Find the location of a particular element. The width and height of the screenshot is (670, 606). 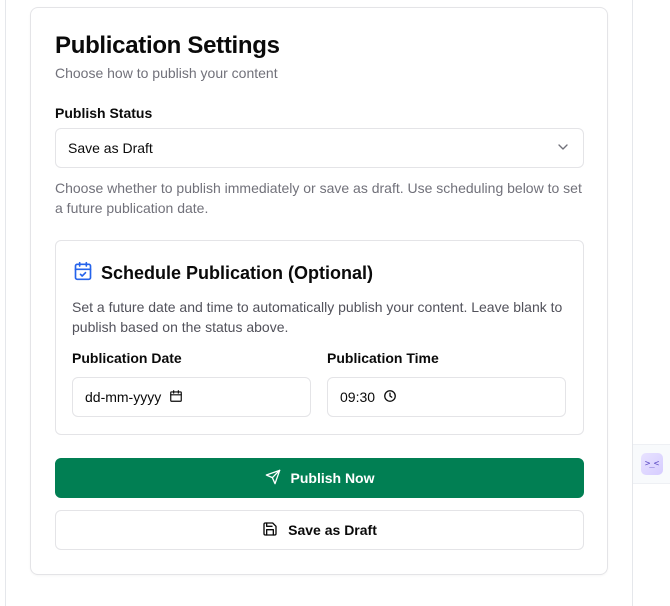

publish-now-button: Publish Now is located at coordinates (319, 478).